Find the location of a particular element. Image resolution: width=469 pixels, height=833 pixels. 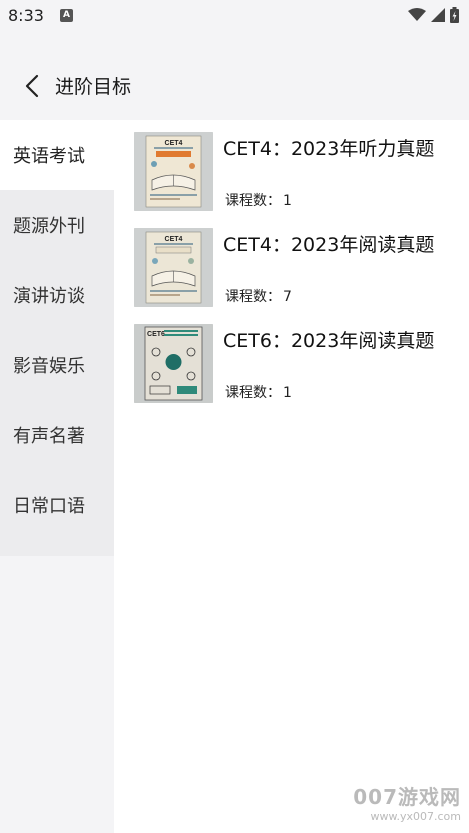

sidebar-item-label: 日常口语 is located at coordinates (49, 506).